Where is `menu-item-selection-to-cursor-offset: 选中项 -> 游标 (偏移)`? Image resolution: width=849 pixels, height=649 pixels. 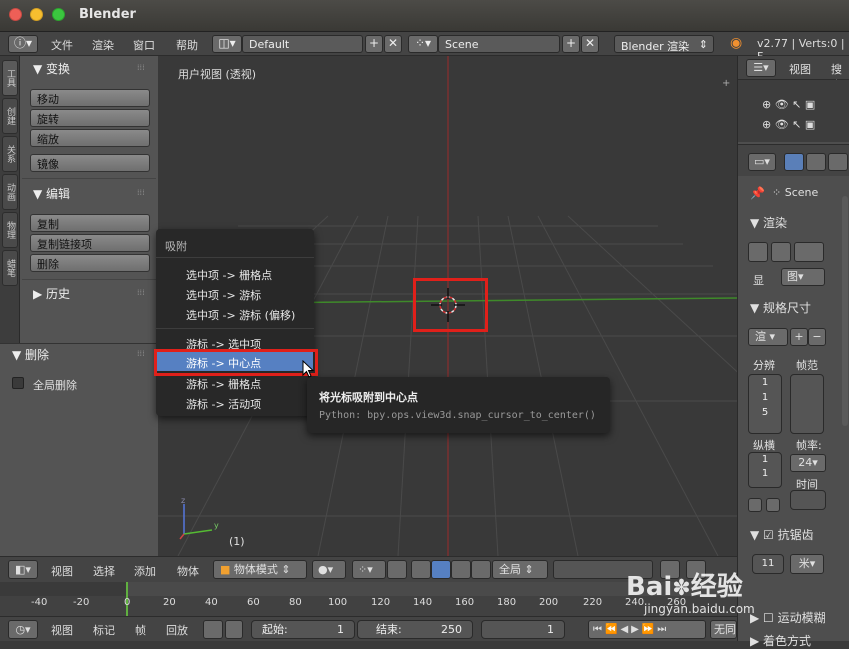
menu-item-selection-to-cursor-offset: 选中项 -> 游标 (偏移) is located at coordinates (240, 315).